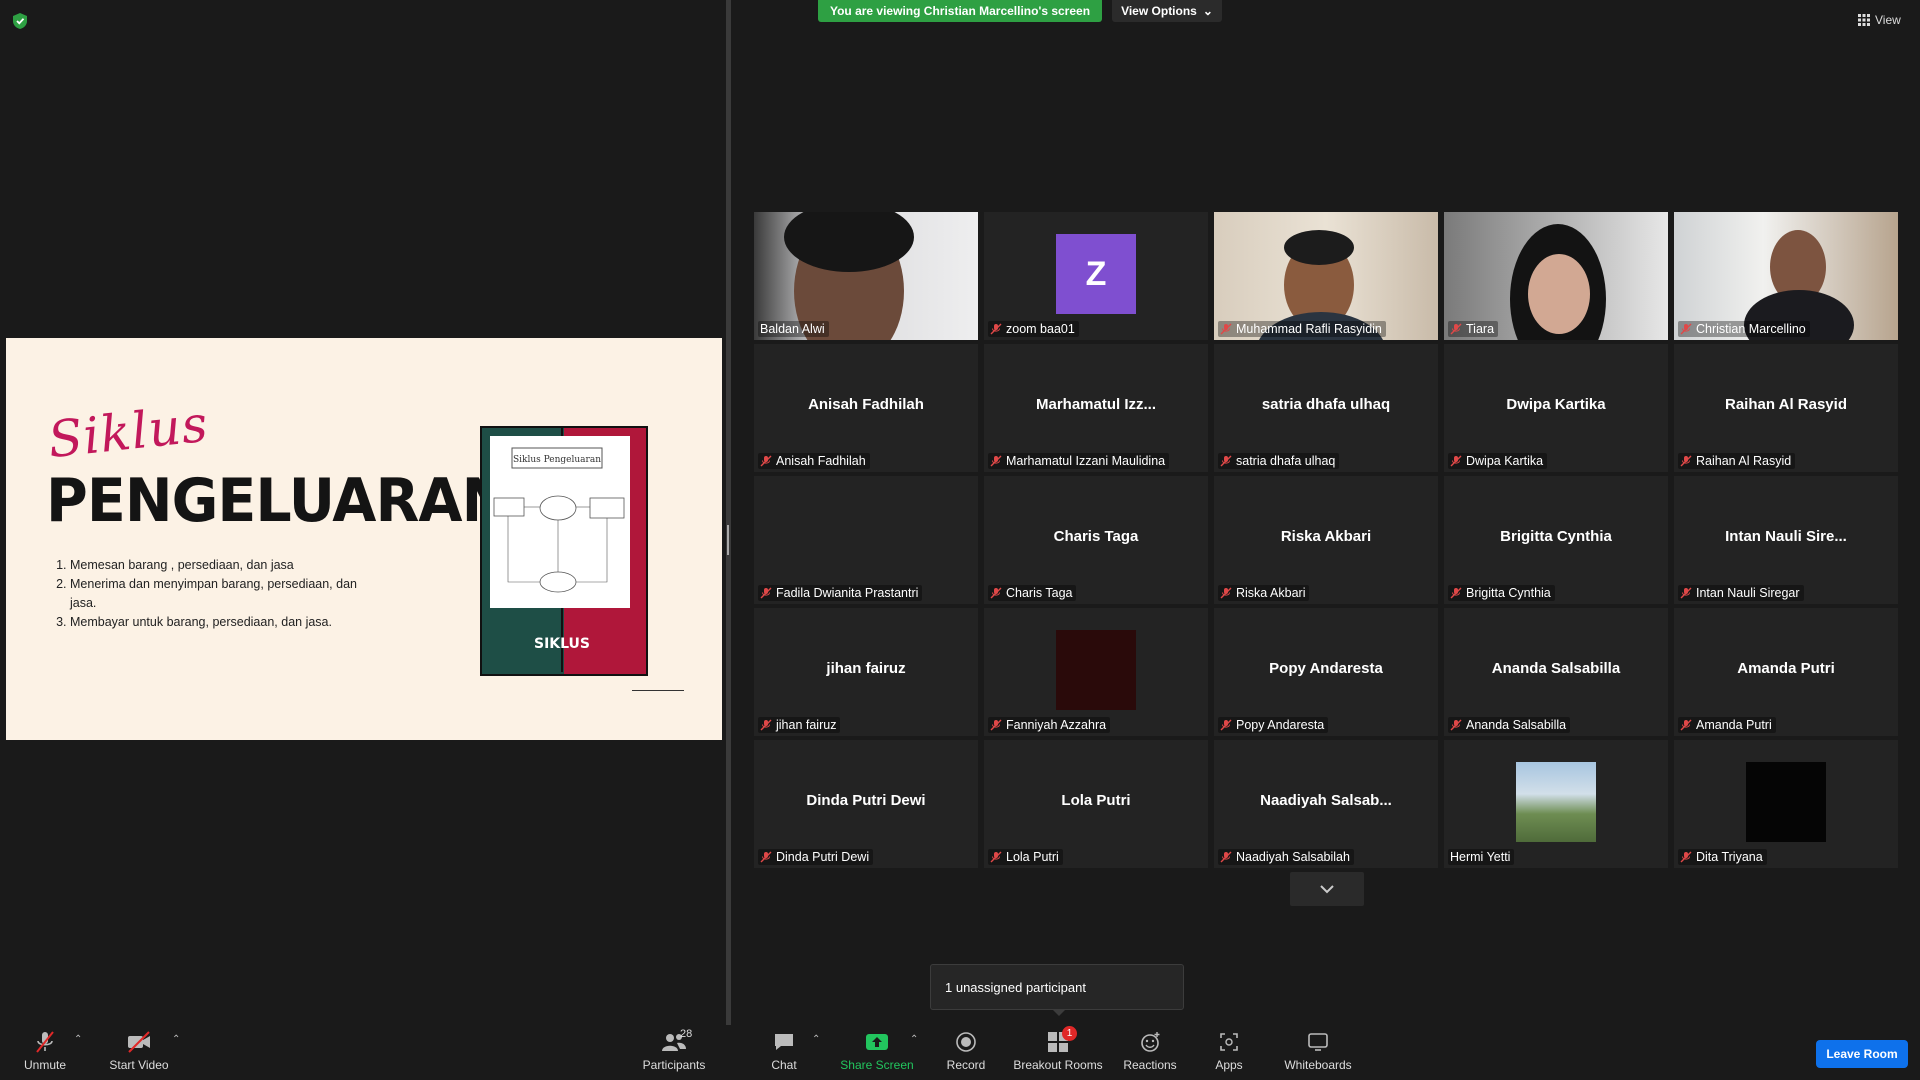 This screenshot has height=1080, width=1920. Describe the element at coordinates (1556, 276) in the screenshot. I see `participant-tile: Tiara` at that location.